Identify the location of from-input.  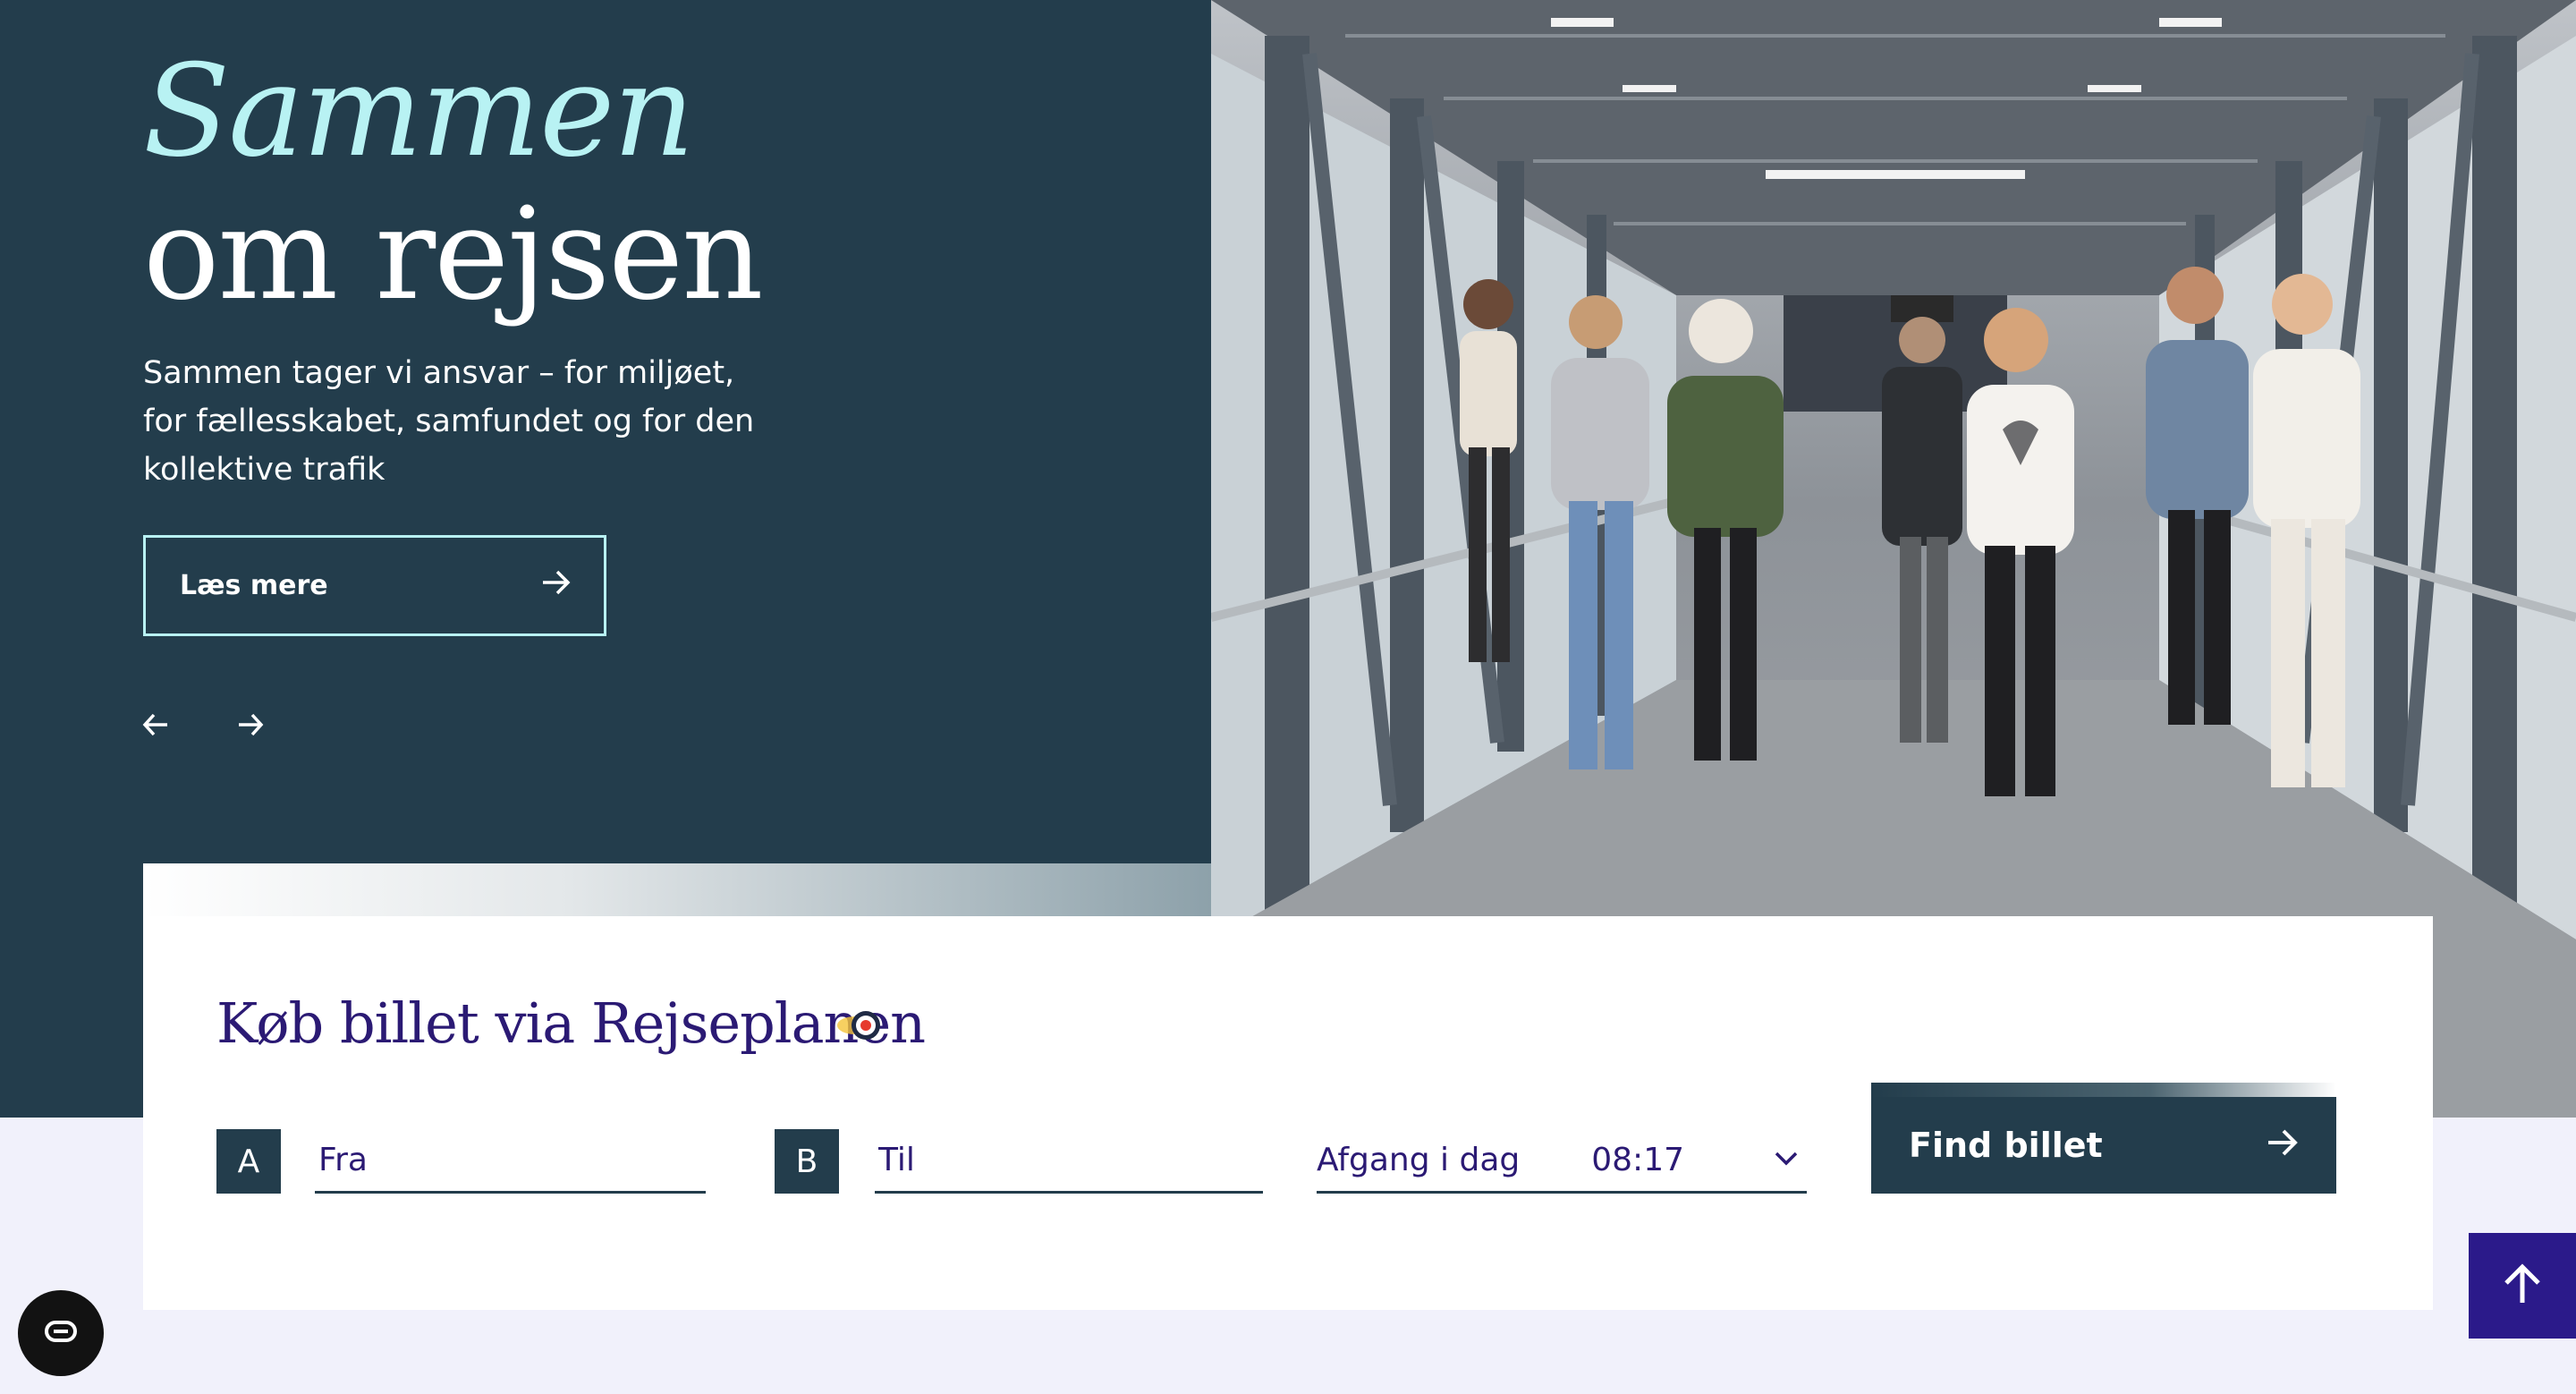
(510, 1160).